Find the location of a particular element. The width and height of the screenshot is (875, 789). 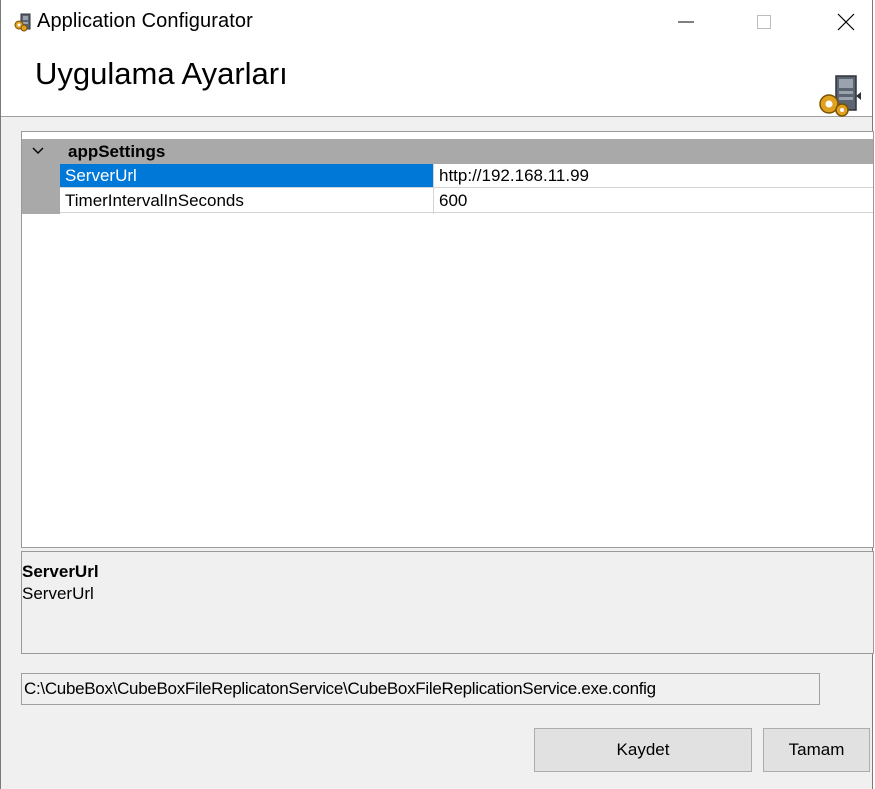

property-row-timerinterval: TimerIntervalInSeconds 600 is located at coordinates (447, 201).